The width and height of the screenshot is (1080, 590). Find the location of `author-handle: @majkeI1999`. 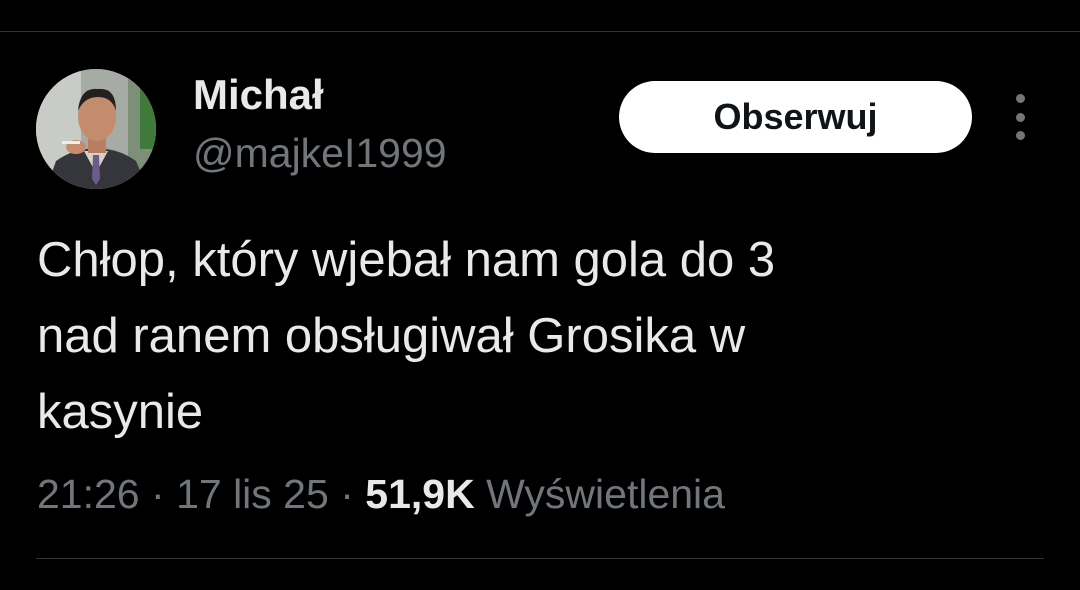

author-handle: @majkeI1999 is located at coordinates (320, 153).